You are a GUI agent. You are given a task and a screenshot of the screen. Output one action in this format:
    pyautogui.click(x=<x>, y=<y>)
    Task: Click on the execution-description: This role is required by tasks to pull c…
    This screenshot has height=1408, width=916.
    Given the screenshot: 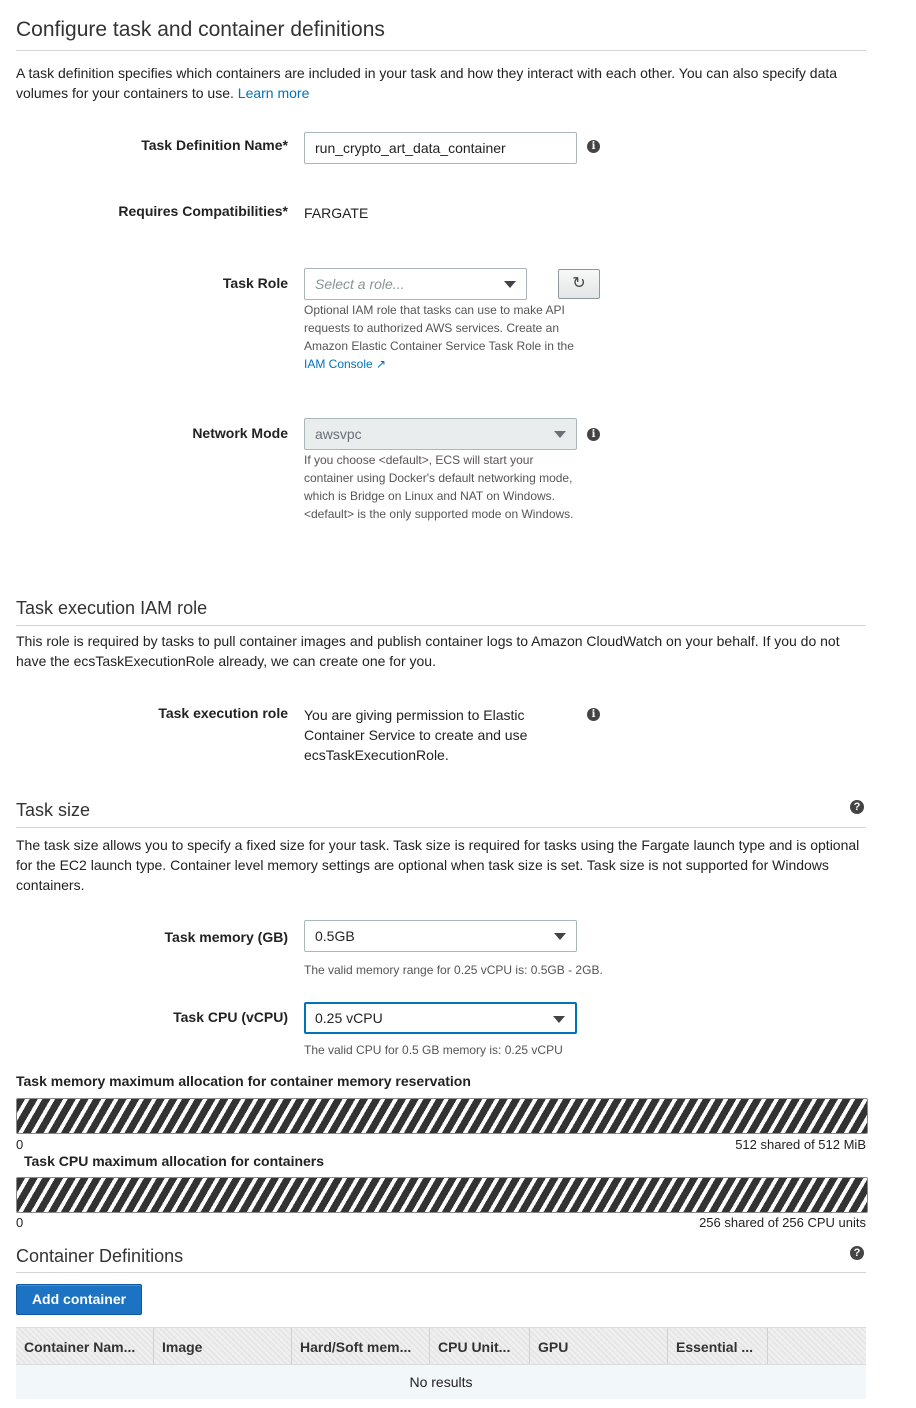 What is the action you would take?
    pyautogui.click(x=428, y=651)
    